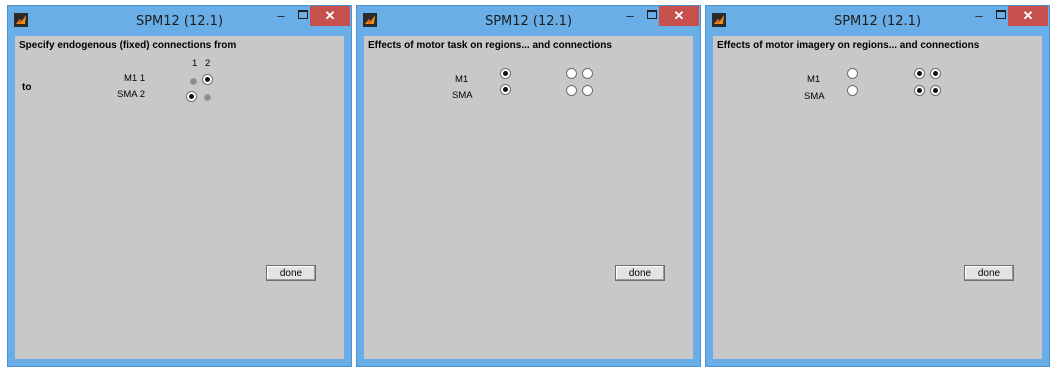 The image size is (1050, 367). What do you see at coordinates (195, 63) in the screenshot?
I see `column-header-1: 1` at bounding box center [195, 63].